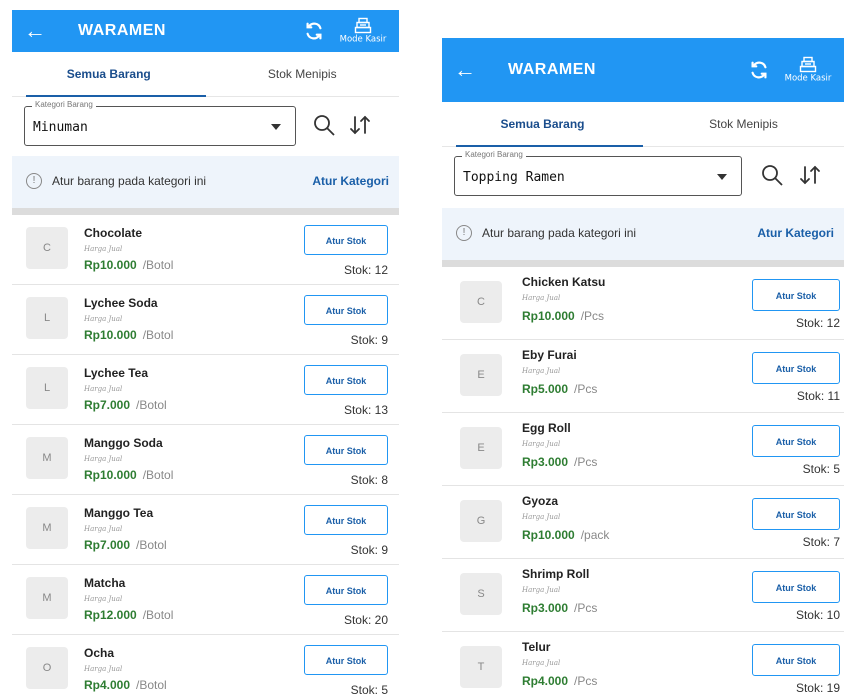 This screenshot has width=845, height=697. I want to click on category-select: Kategori Barang Topping Ramen, so click(598, 173).